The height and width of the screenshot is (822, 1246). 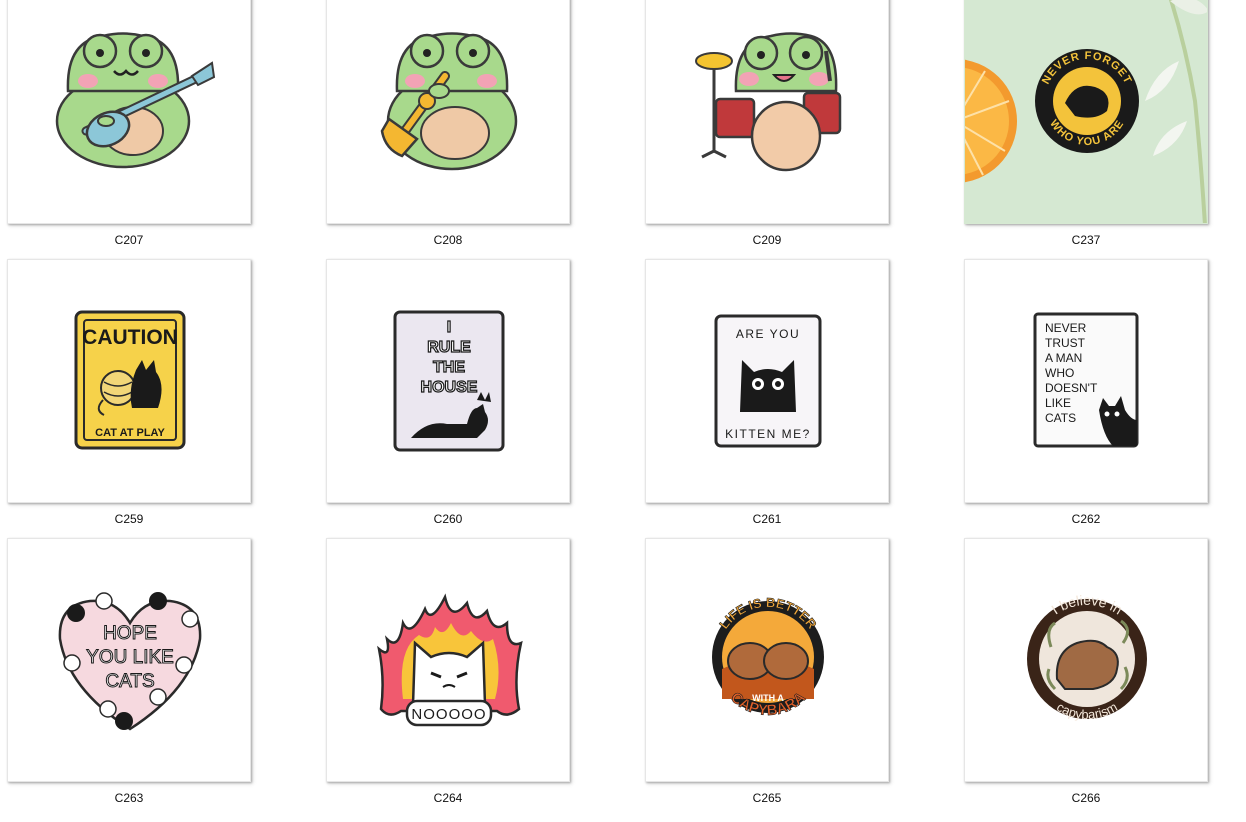 I want to click on pin-text-line: THE, so click(x=449, y=367).